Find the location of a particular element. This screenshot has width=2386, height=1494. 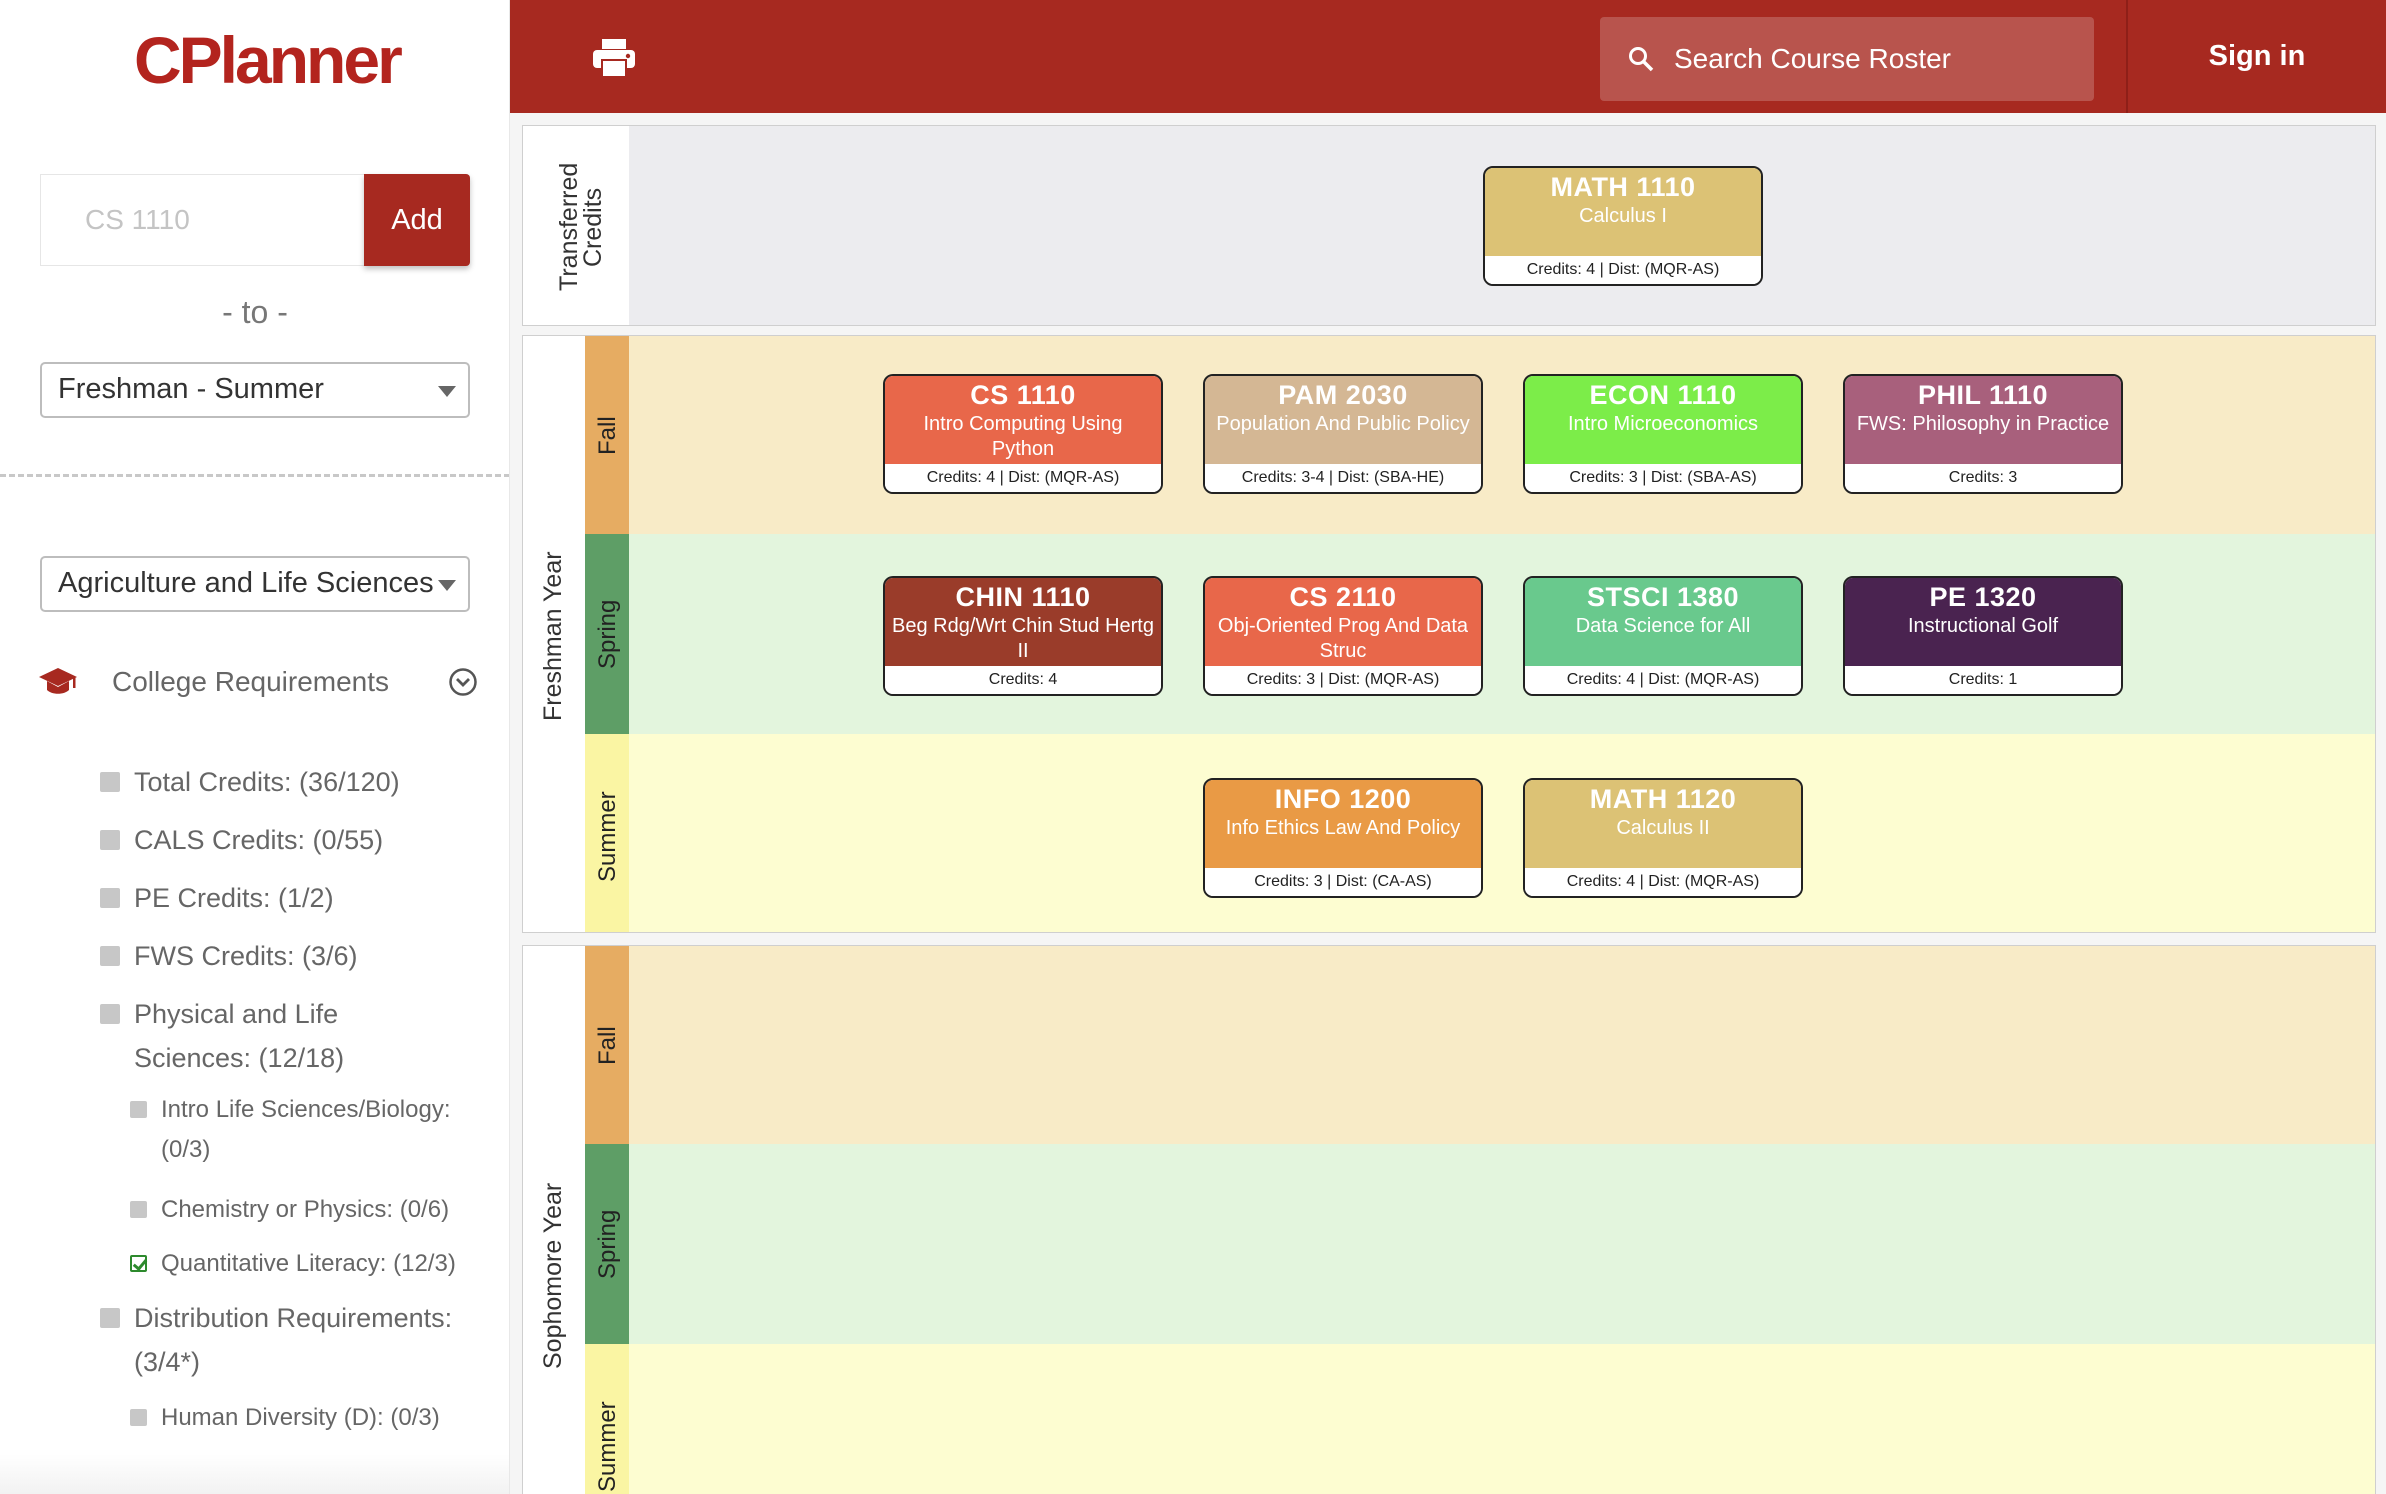

requirement-item: Physical and Life Sciences: (12/18) is located at coordinates (280, 1036).